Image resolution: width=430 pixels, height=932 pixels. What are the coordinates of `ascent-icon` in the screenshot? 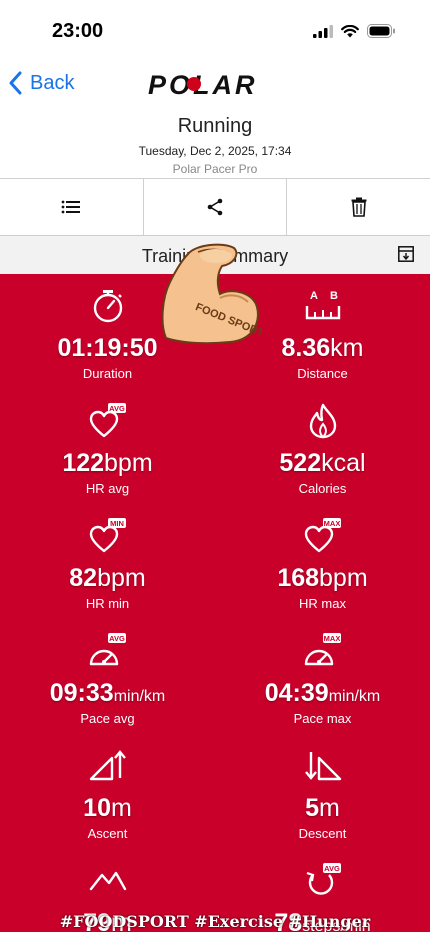 It's located at (107, 766).